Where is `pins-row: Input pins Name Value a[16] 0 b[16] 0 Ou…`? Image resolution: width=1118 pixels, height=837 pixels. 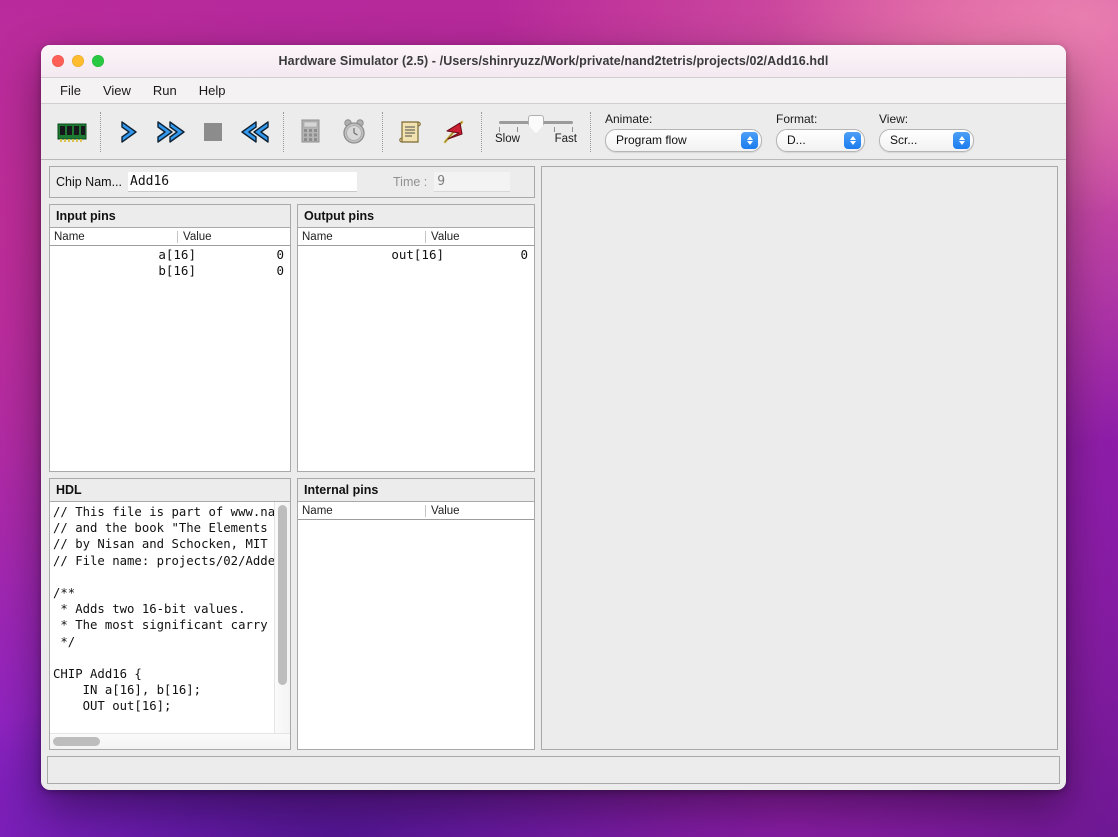 pins-row: Input pins Name Value a[16] 0 b[16] 0 Ou… is located at coordinates (292, 338).